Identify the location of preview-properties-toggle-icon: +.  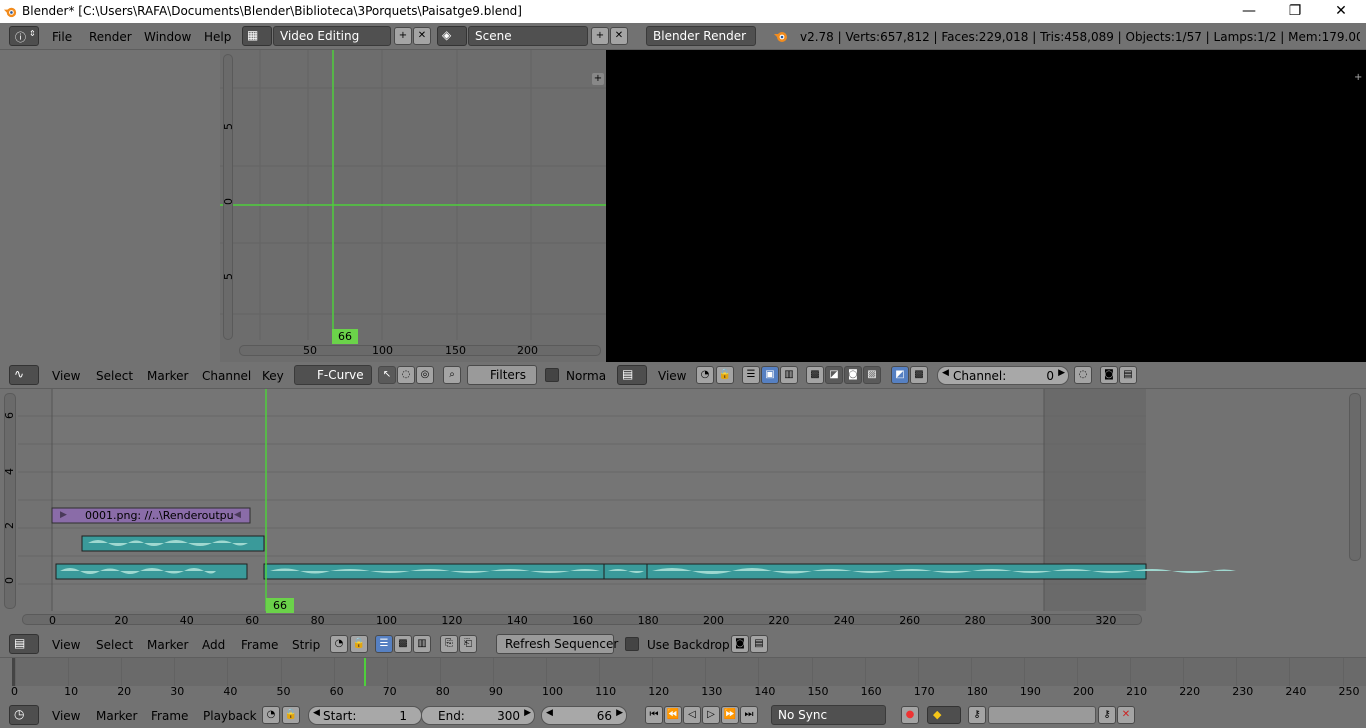
(1358, 77).